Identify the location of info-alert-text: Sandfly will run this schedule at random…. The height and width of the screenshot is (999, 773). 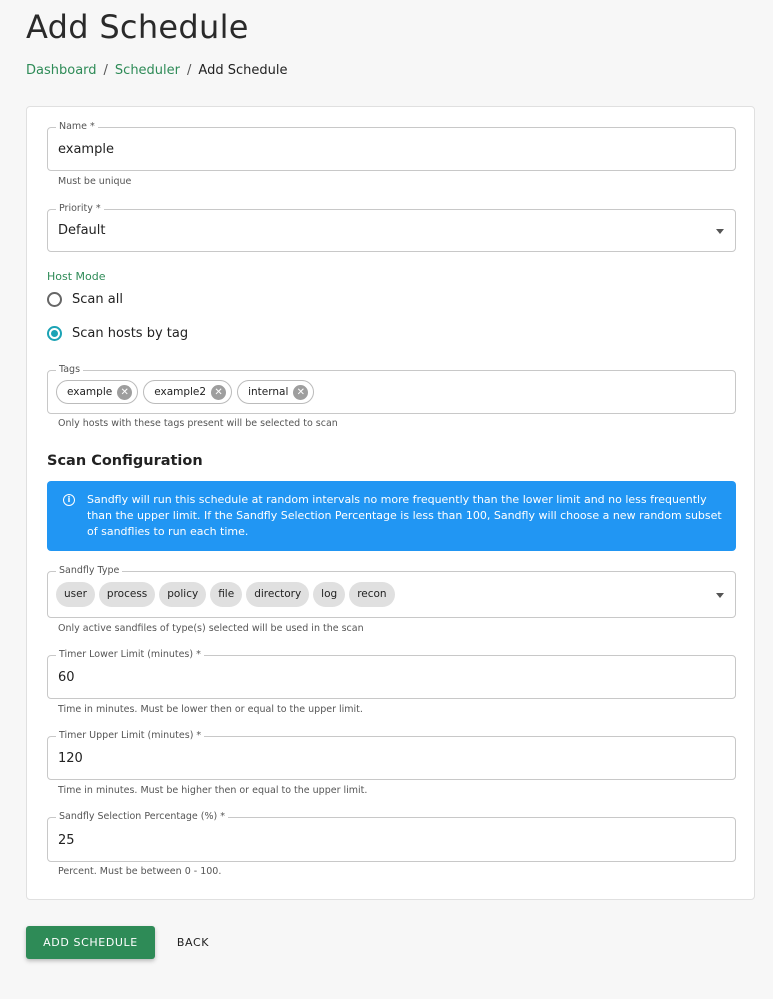
(404, 515).